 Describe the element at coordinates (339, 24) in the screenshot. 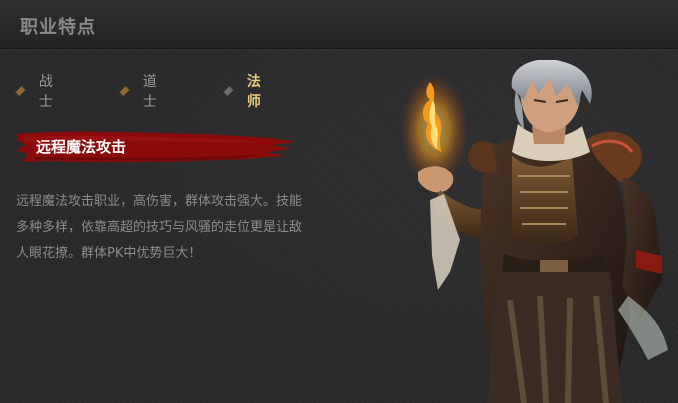

I see `panel-header: 职业特点` at that location.